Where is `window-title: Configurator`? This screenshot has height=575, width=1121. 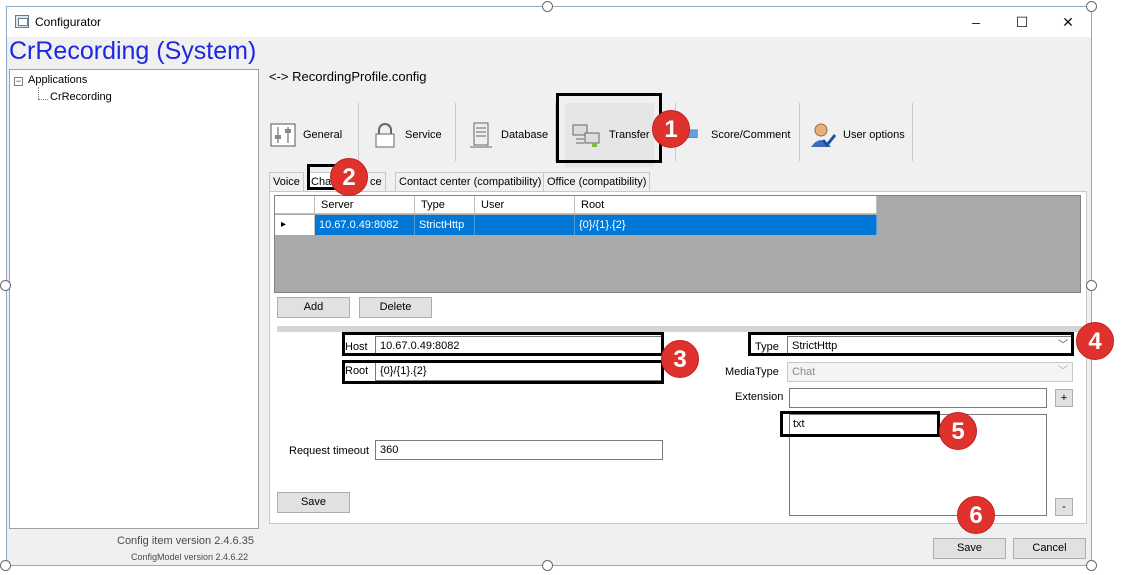 window-title: Configurator is located at coordinates (68, 22).